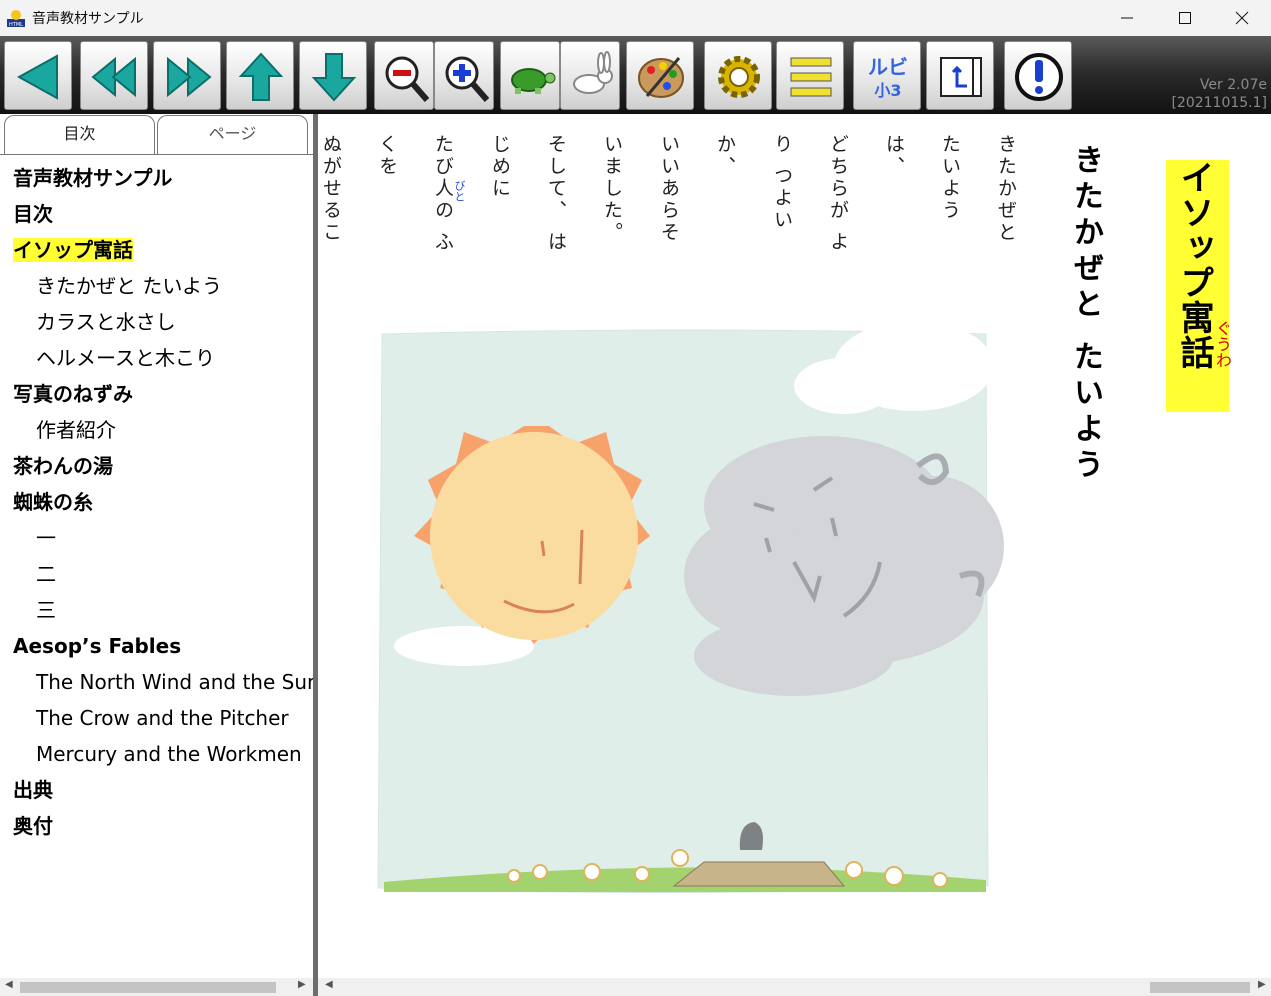 The image size is (1271, 996). I want to click on text-column: は、, so click(894, 156).